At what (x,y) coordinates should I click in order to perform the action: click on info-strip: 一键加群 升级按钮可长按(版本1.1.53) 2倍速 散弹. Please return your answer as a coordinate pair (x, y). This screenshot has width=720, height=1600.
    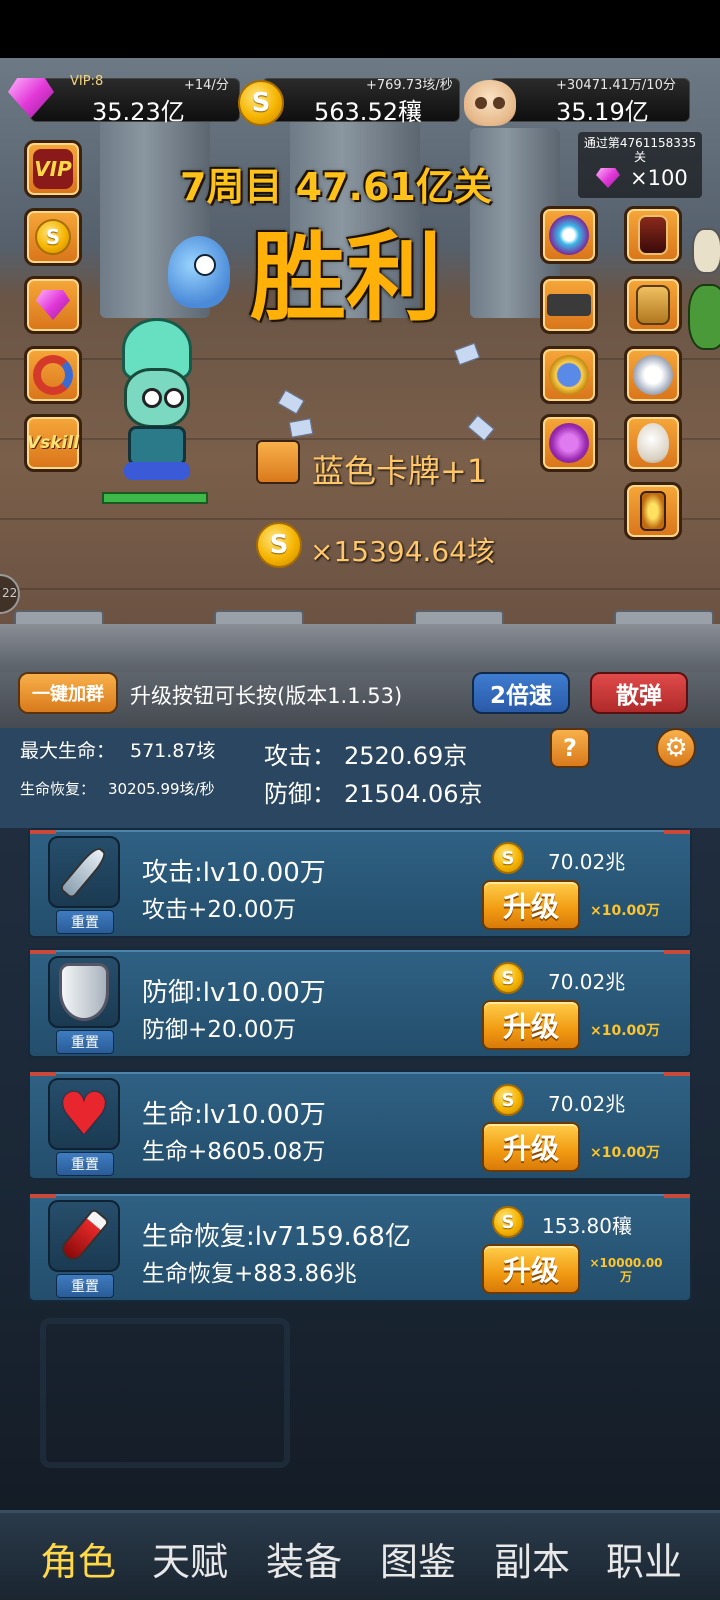
    Looking at the image, I should click on (360, 700).